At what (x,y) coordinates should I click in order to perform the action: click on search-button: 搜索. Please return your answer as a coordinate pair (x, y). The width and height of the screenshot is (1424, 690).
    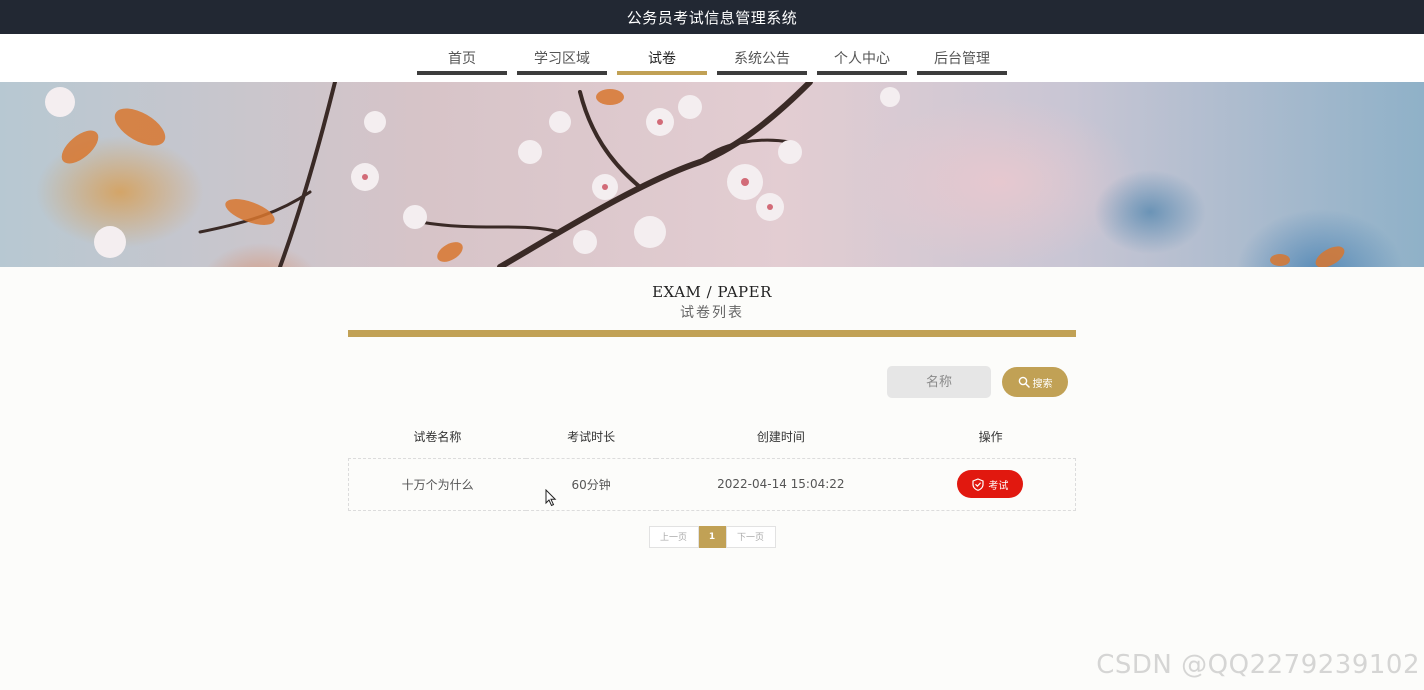
    Looking at the image, I should click on (1035, 382).